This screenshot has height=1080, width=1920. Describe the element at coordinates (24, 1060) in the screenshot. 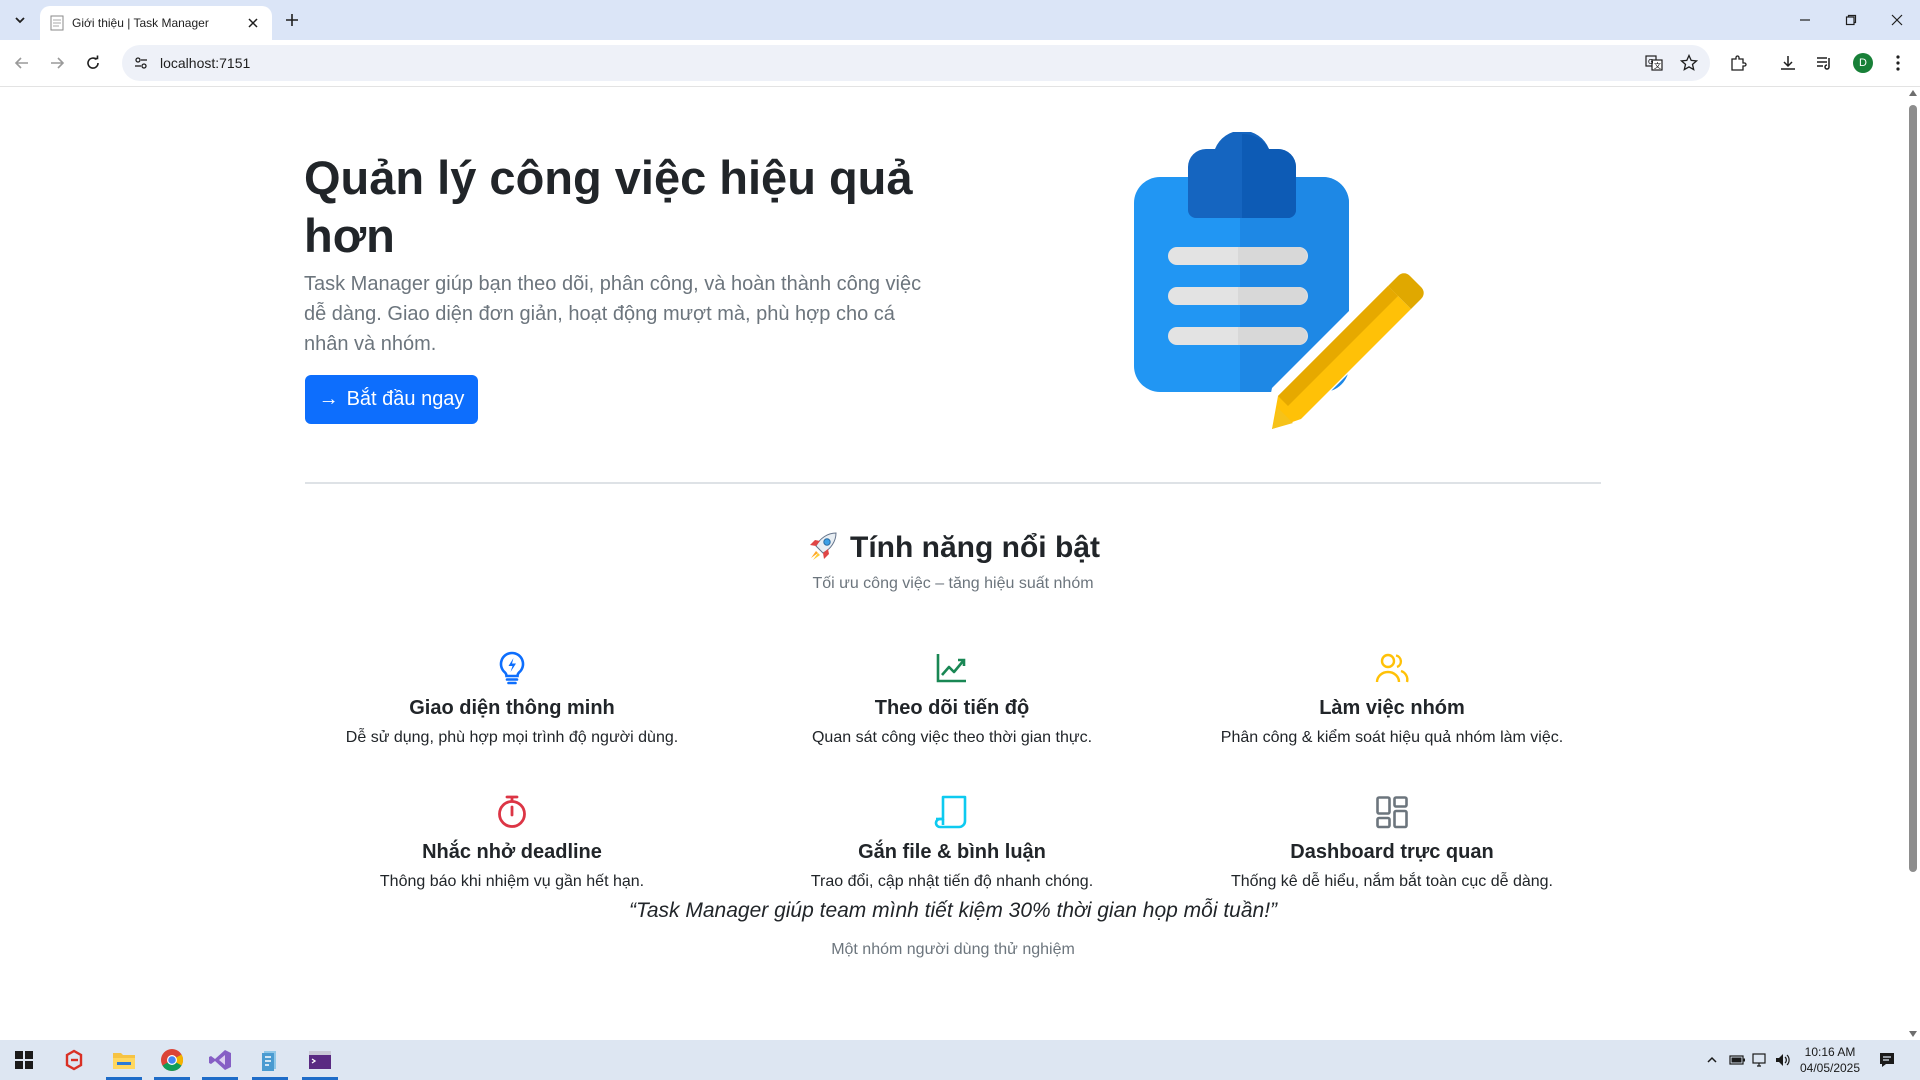

I see `start-windows-icon` at that location.